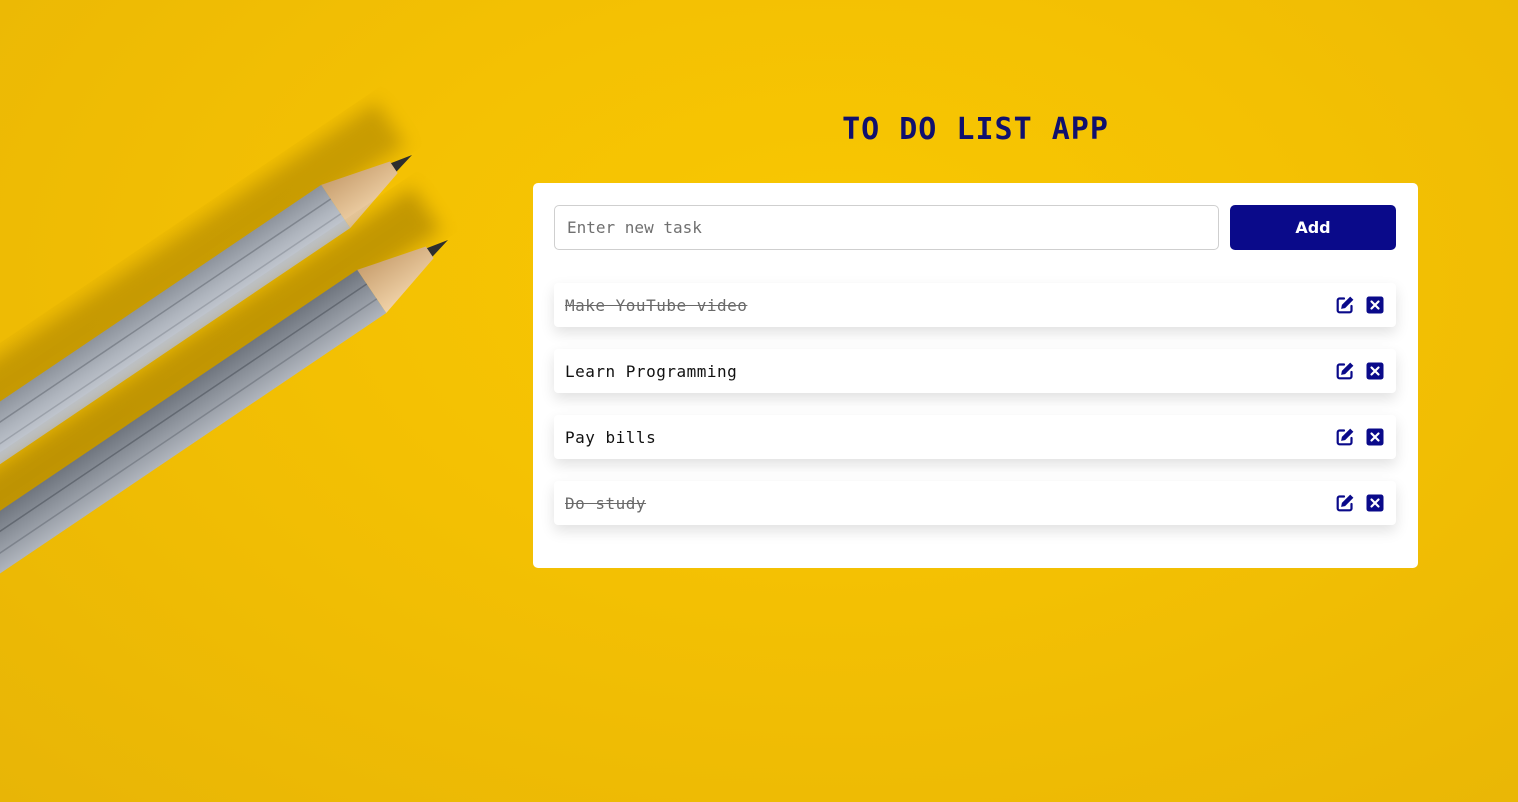 This screenshot has height=802, width=1518. I want to click on task-text: Learn Programming, so click(950, 371).